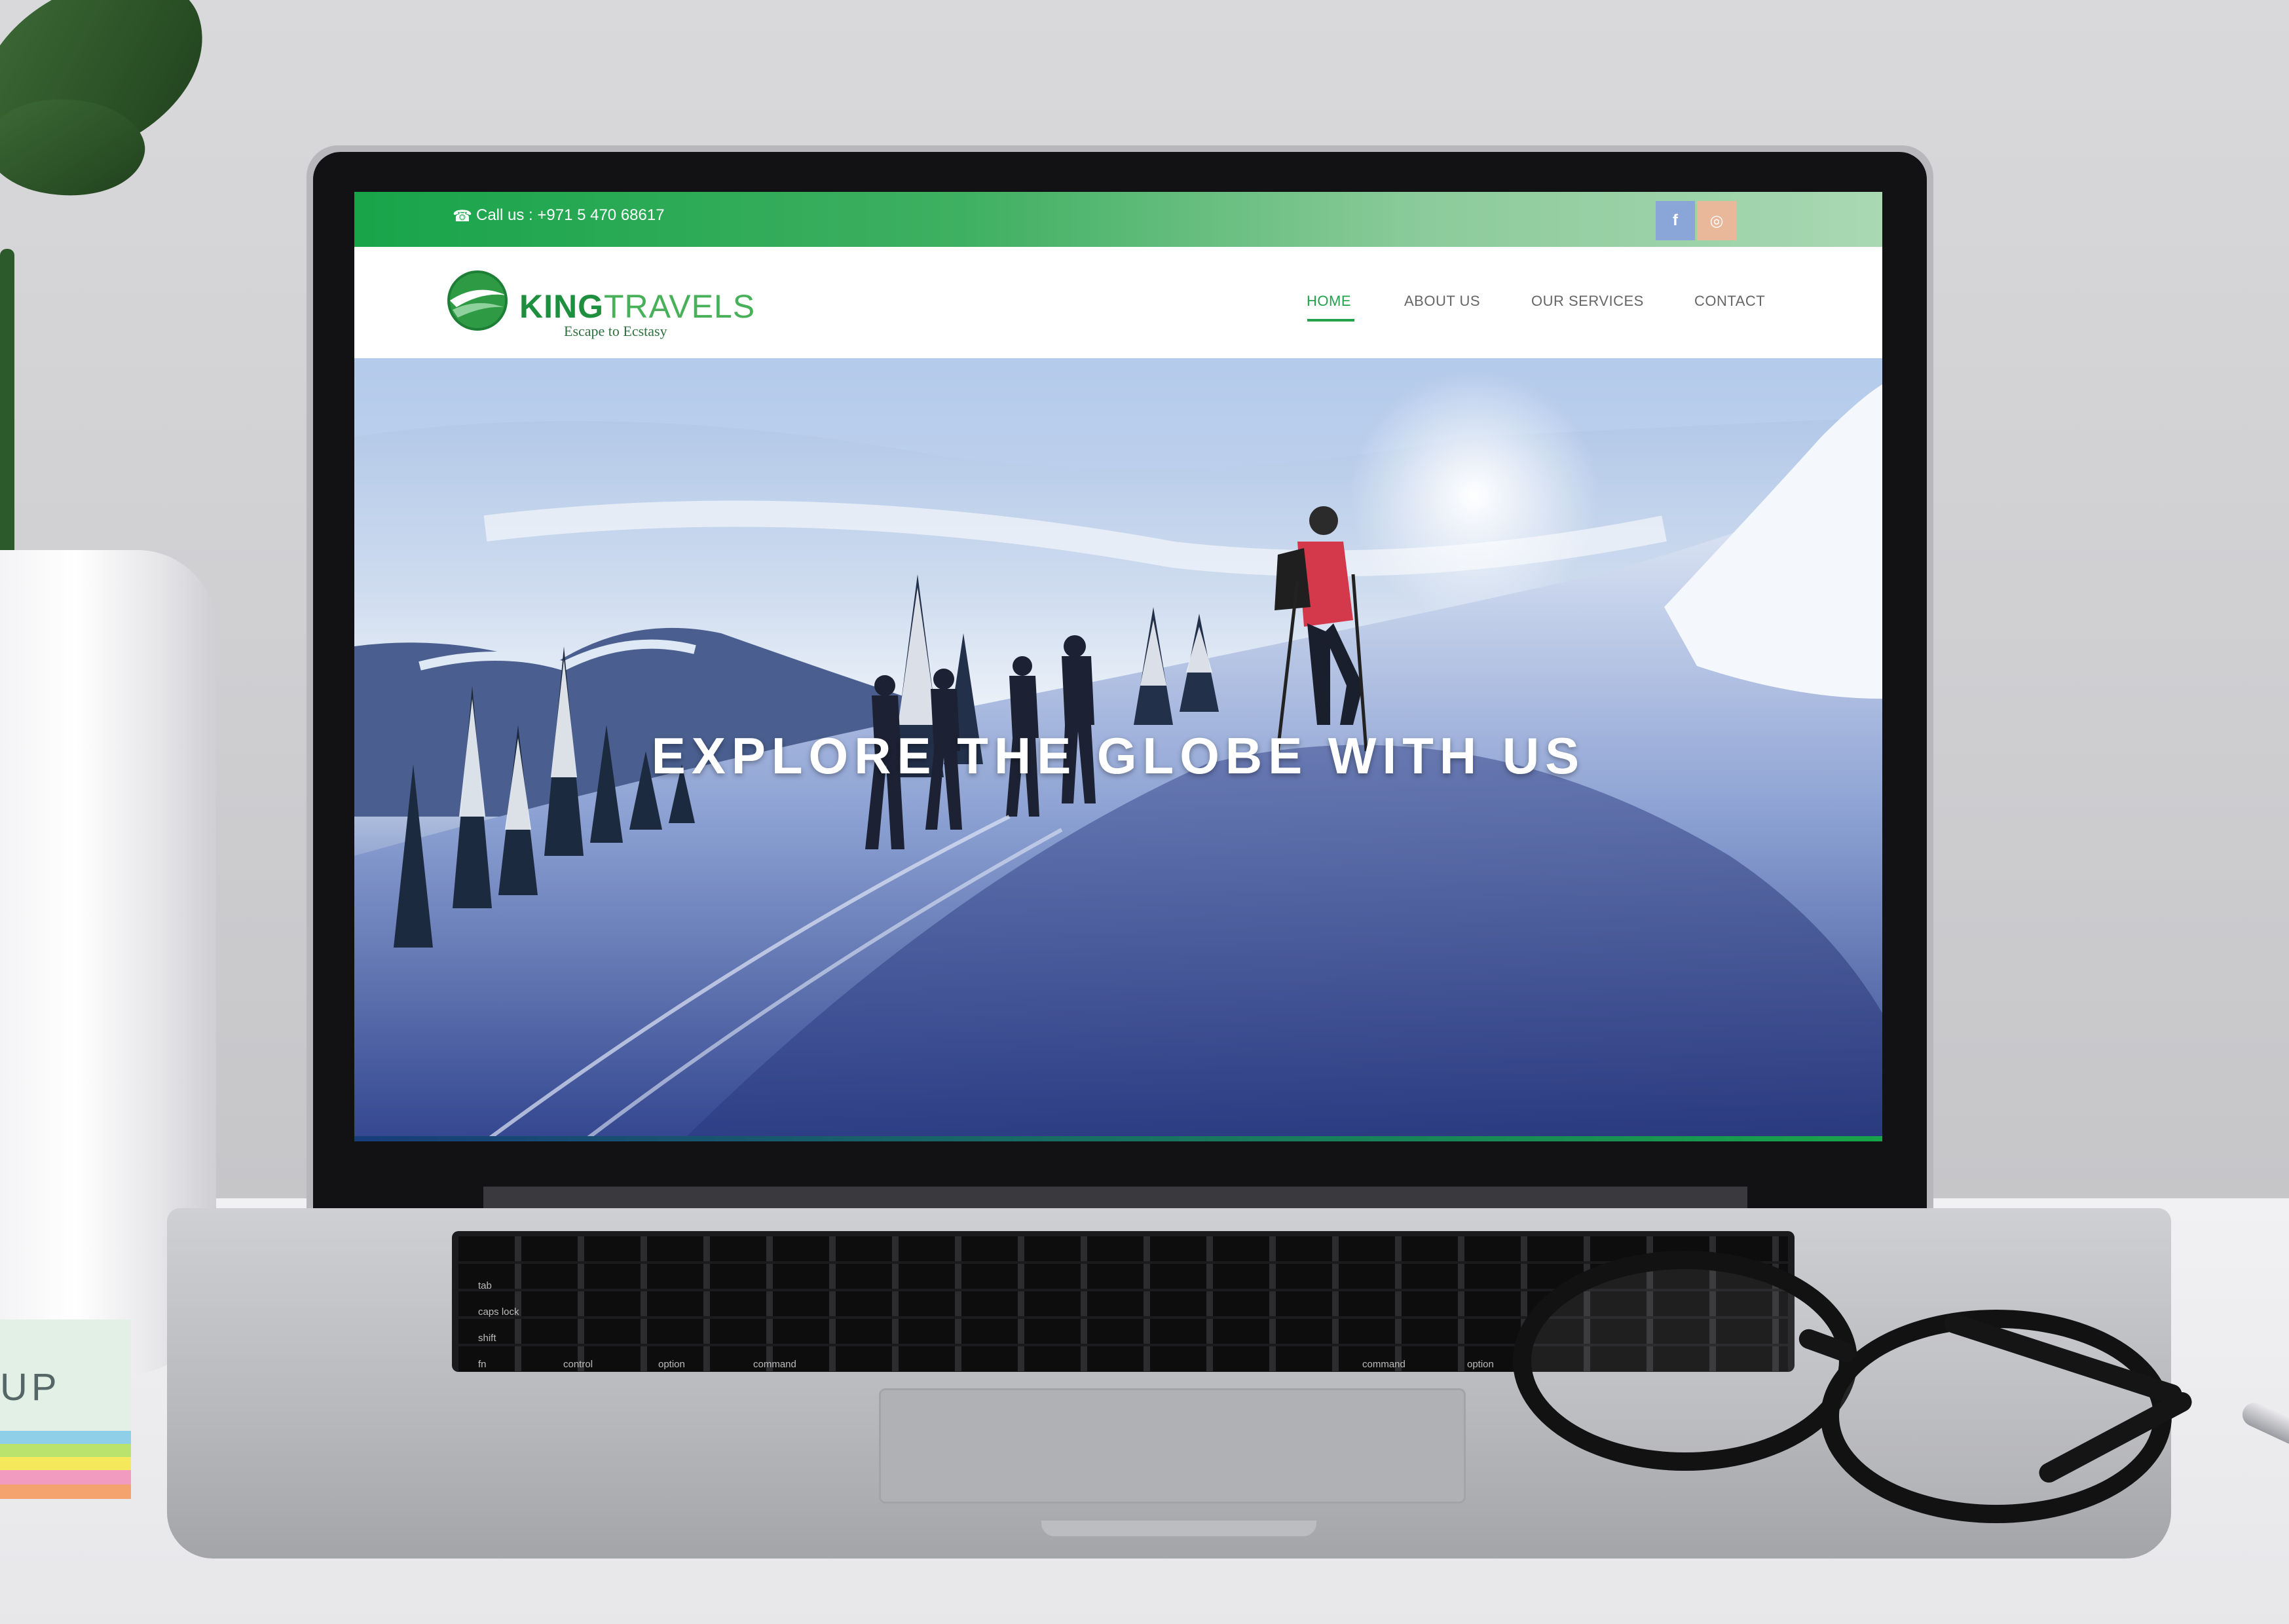 This screenshot has width=2289, height=1624. Describe the element at coordinates (570, 215) in the screenshot. I see `call-us-text: Call us : +971 5 470 68617` at that location.